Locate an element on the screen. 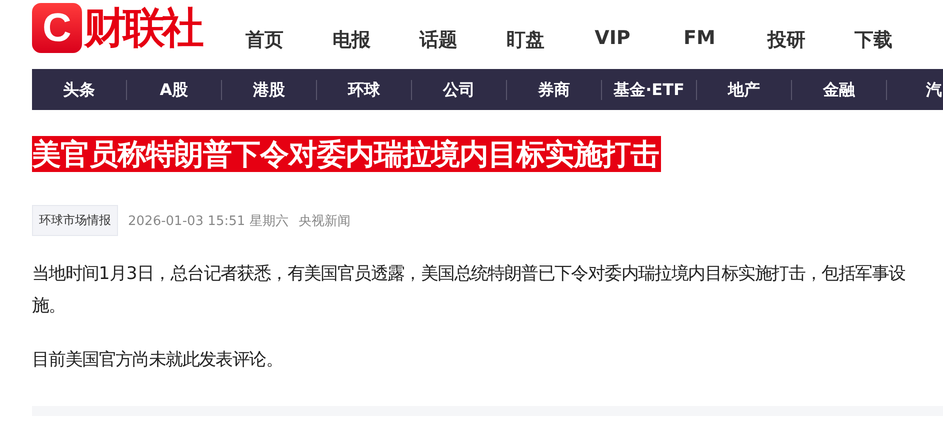 This screenshot has width=943, height=427. article-title: 美官员称特朗普下令对委内瑞拉境内目标实施打击 is located at coordinates (346, 154).